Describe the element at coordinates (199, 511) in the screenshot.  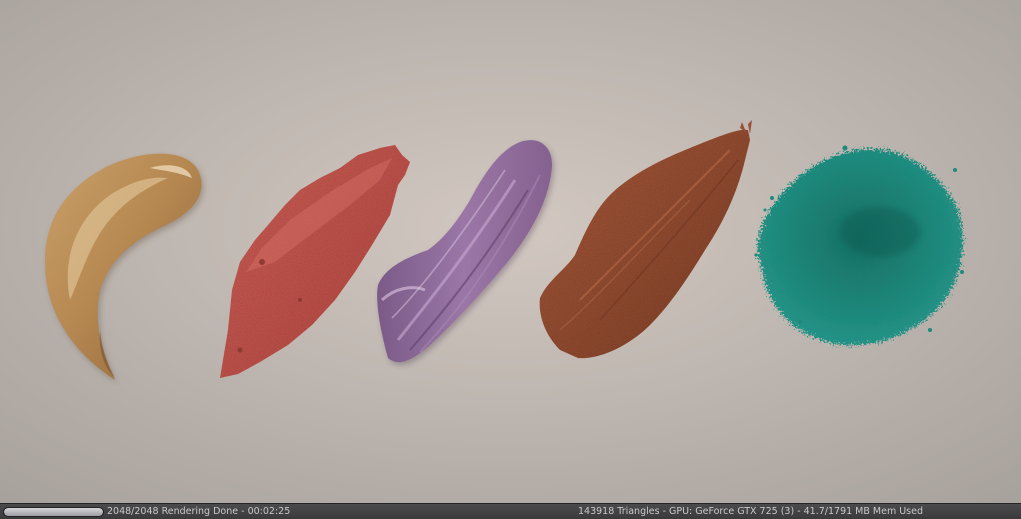
I see `render-status-text: 2048/2048 Rendering Done - 00:02:25` at that location.